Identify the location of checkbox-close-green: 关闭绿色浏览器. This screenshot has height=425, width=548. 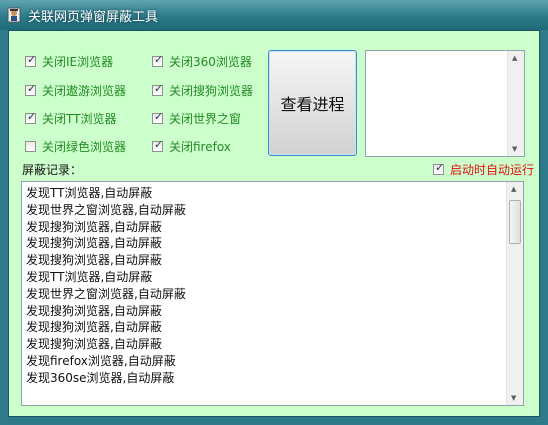
(75, 146).